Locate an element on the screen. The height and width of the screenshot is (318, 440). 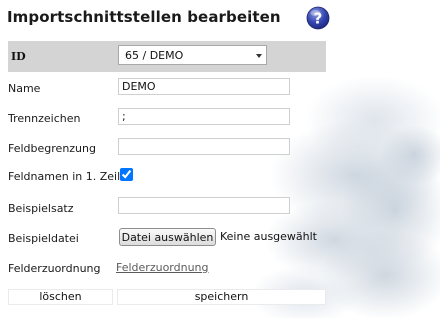
felderzuordnung-label: Felderzuordnung is located at coordinates (54, 268).